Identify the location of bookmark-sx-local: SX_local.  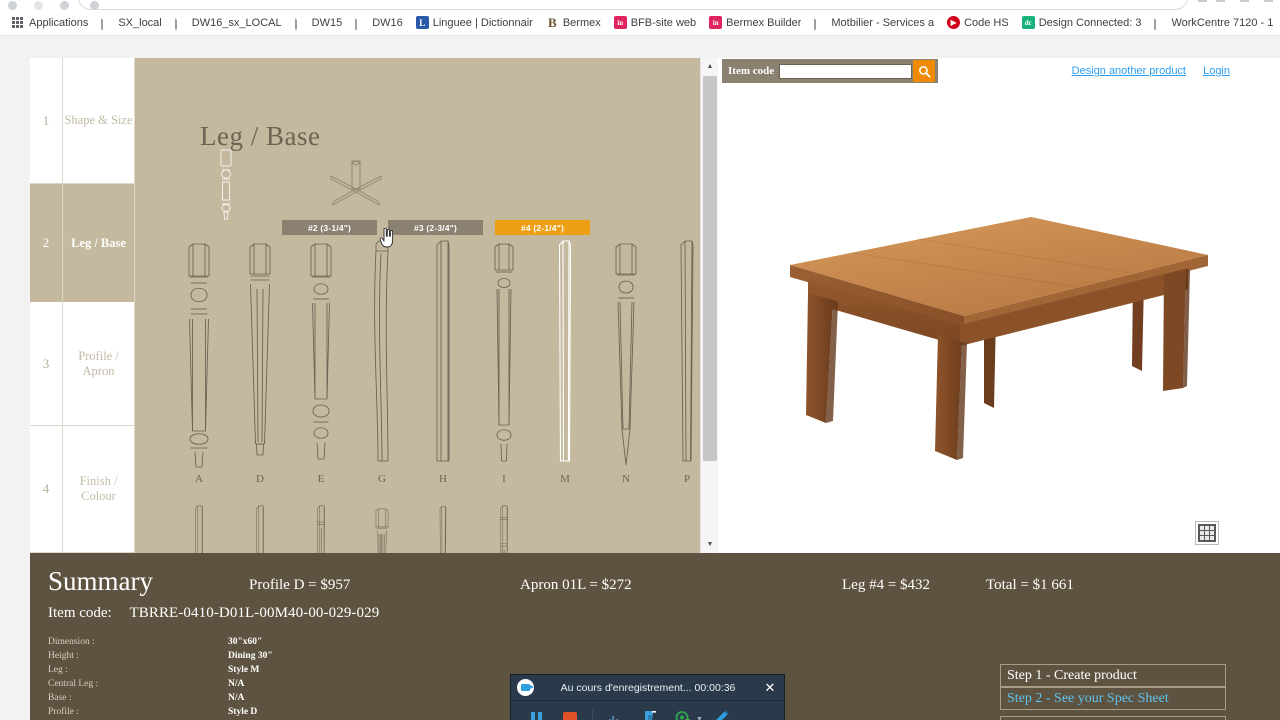
(131, 23).